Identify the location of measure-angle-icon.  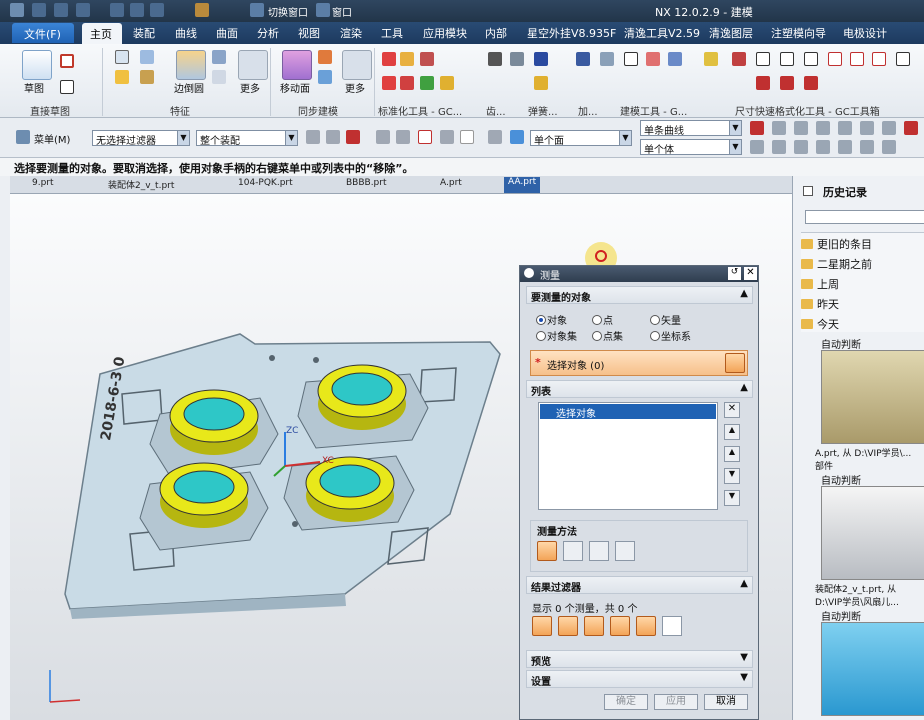
(573, 551).